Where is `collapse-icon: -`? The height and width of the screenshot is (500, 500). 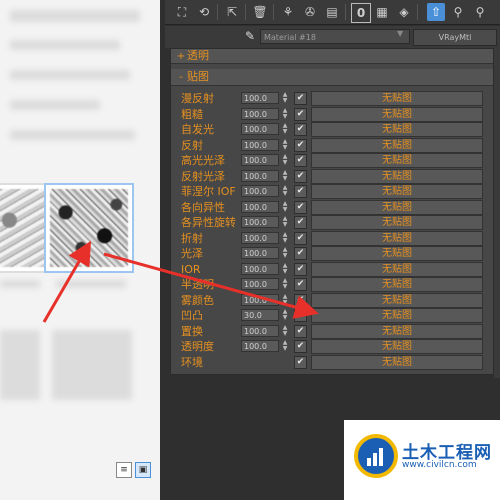 collapse-icon: - is located at coordinates (181, 77).